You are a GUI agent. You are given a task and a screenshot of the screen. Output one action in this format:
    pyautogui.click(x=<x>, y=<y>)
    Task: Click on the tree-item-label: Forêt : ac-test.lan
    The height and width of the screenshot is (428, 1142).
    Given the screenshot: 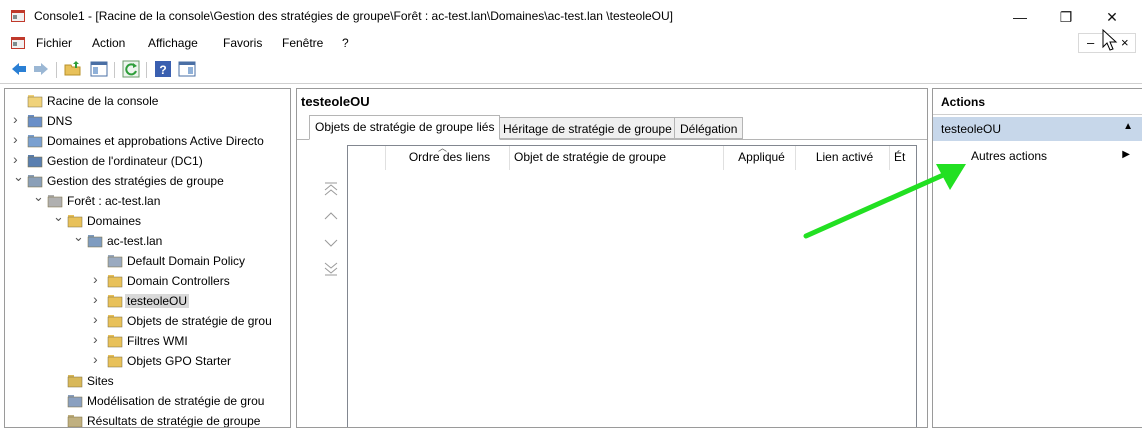 What is the action you would take?
    pyautogui.click(x=114, y=201)
    